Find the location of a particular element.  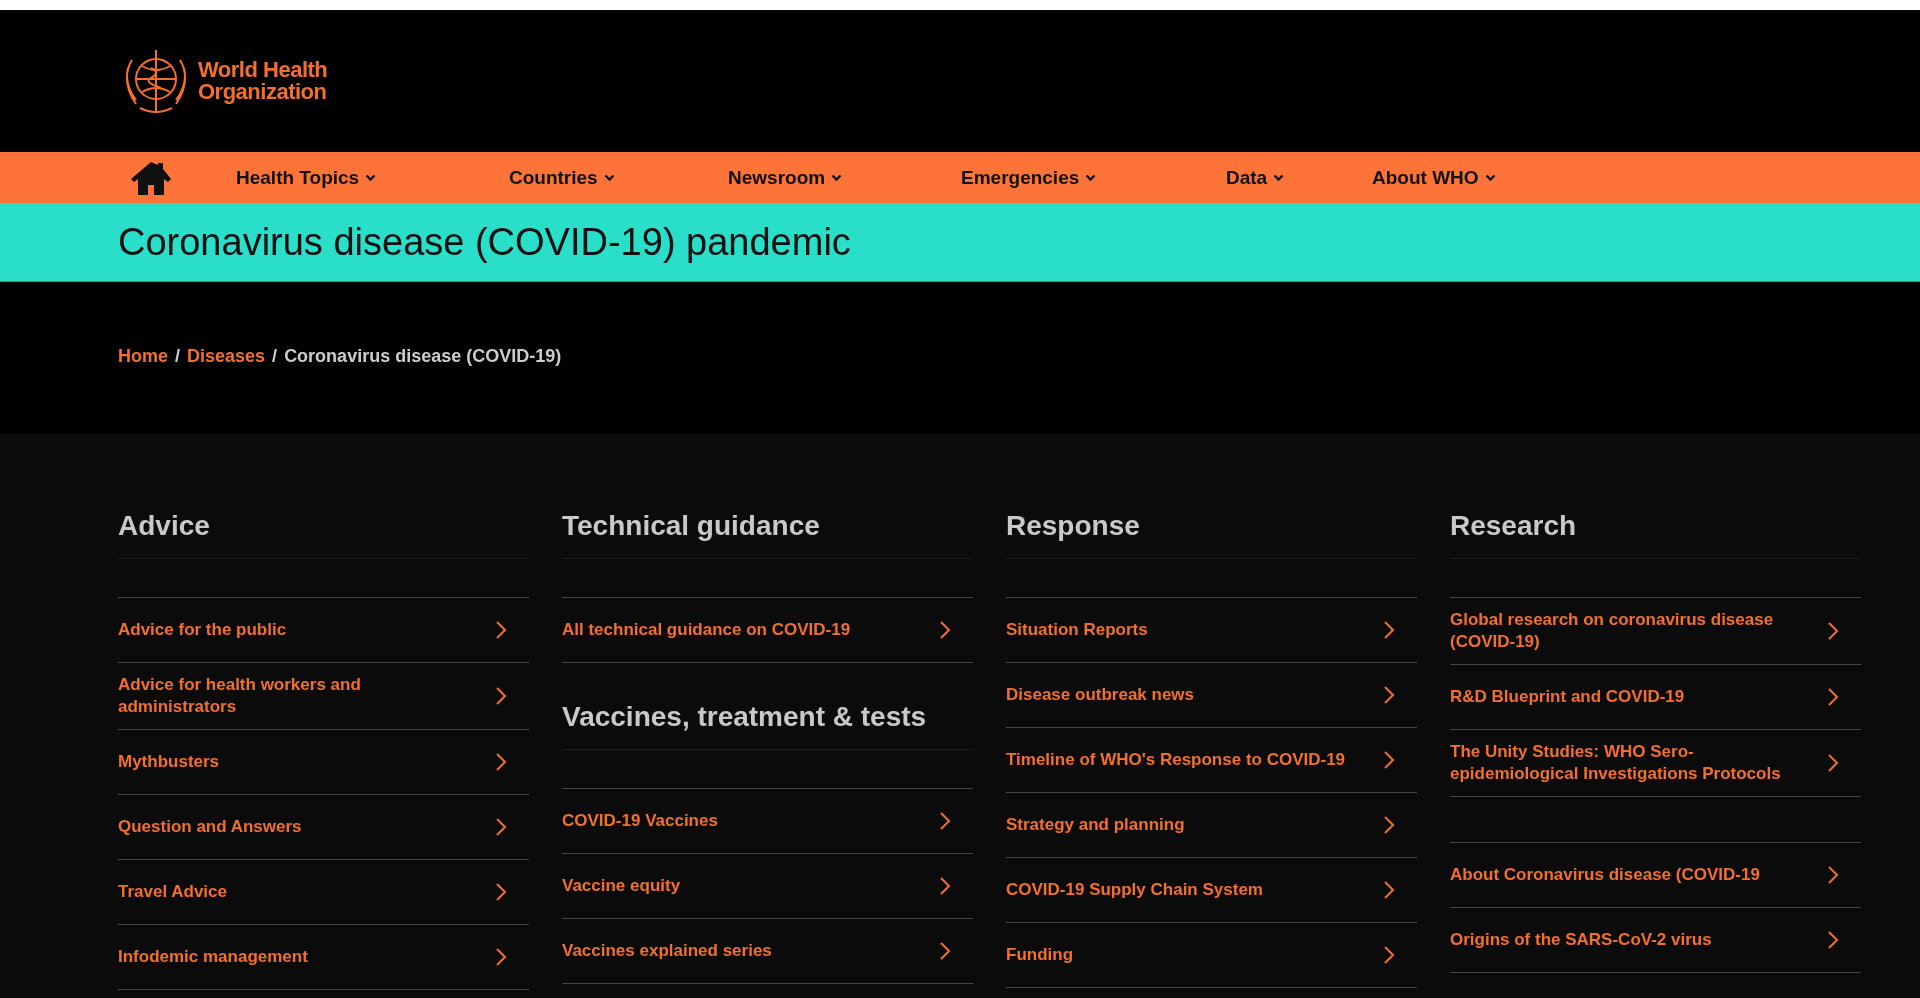

section-heading: Advice is located at coordinates (323, 534).